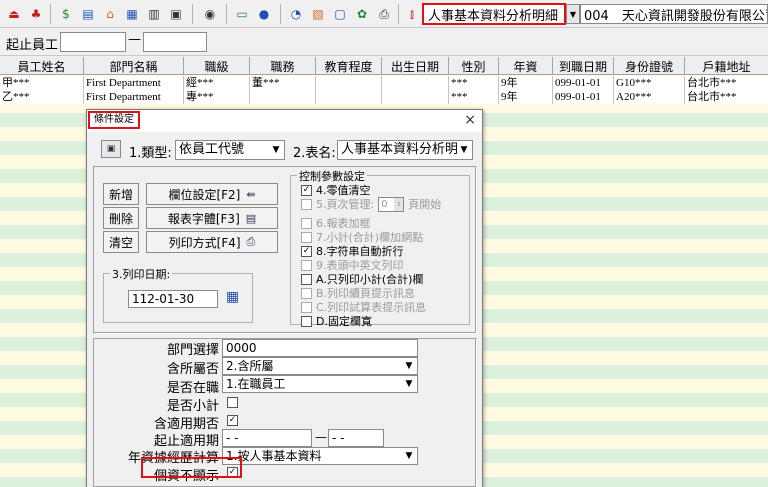  What do you see at coordinates (362, 237) in the screenshot?
I see `subtotal-shading-option: 7.小計(合計)欄加網點` at bounding box center [362, 237].